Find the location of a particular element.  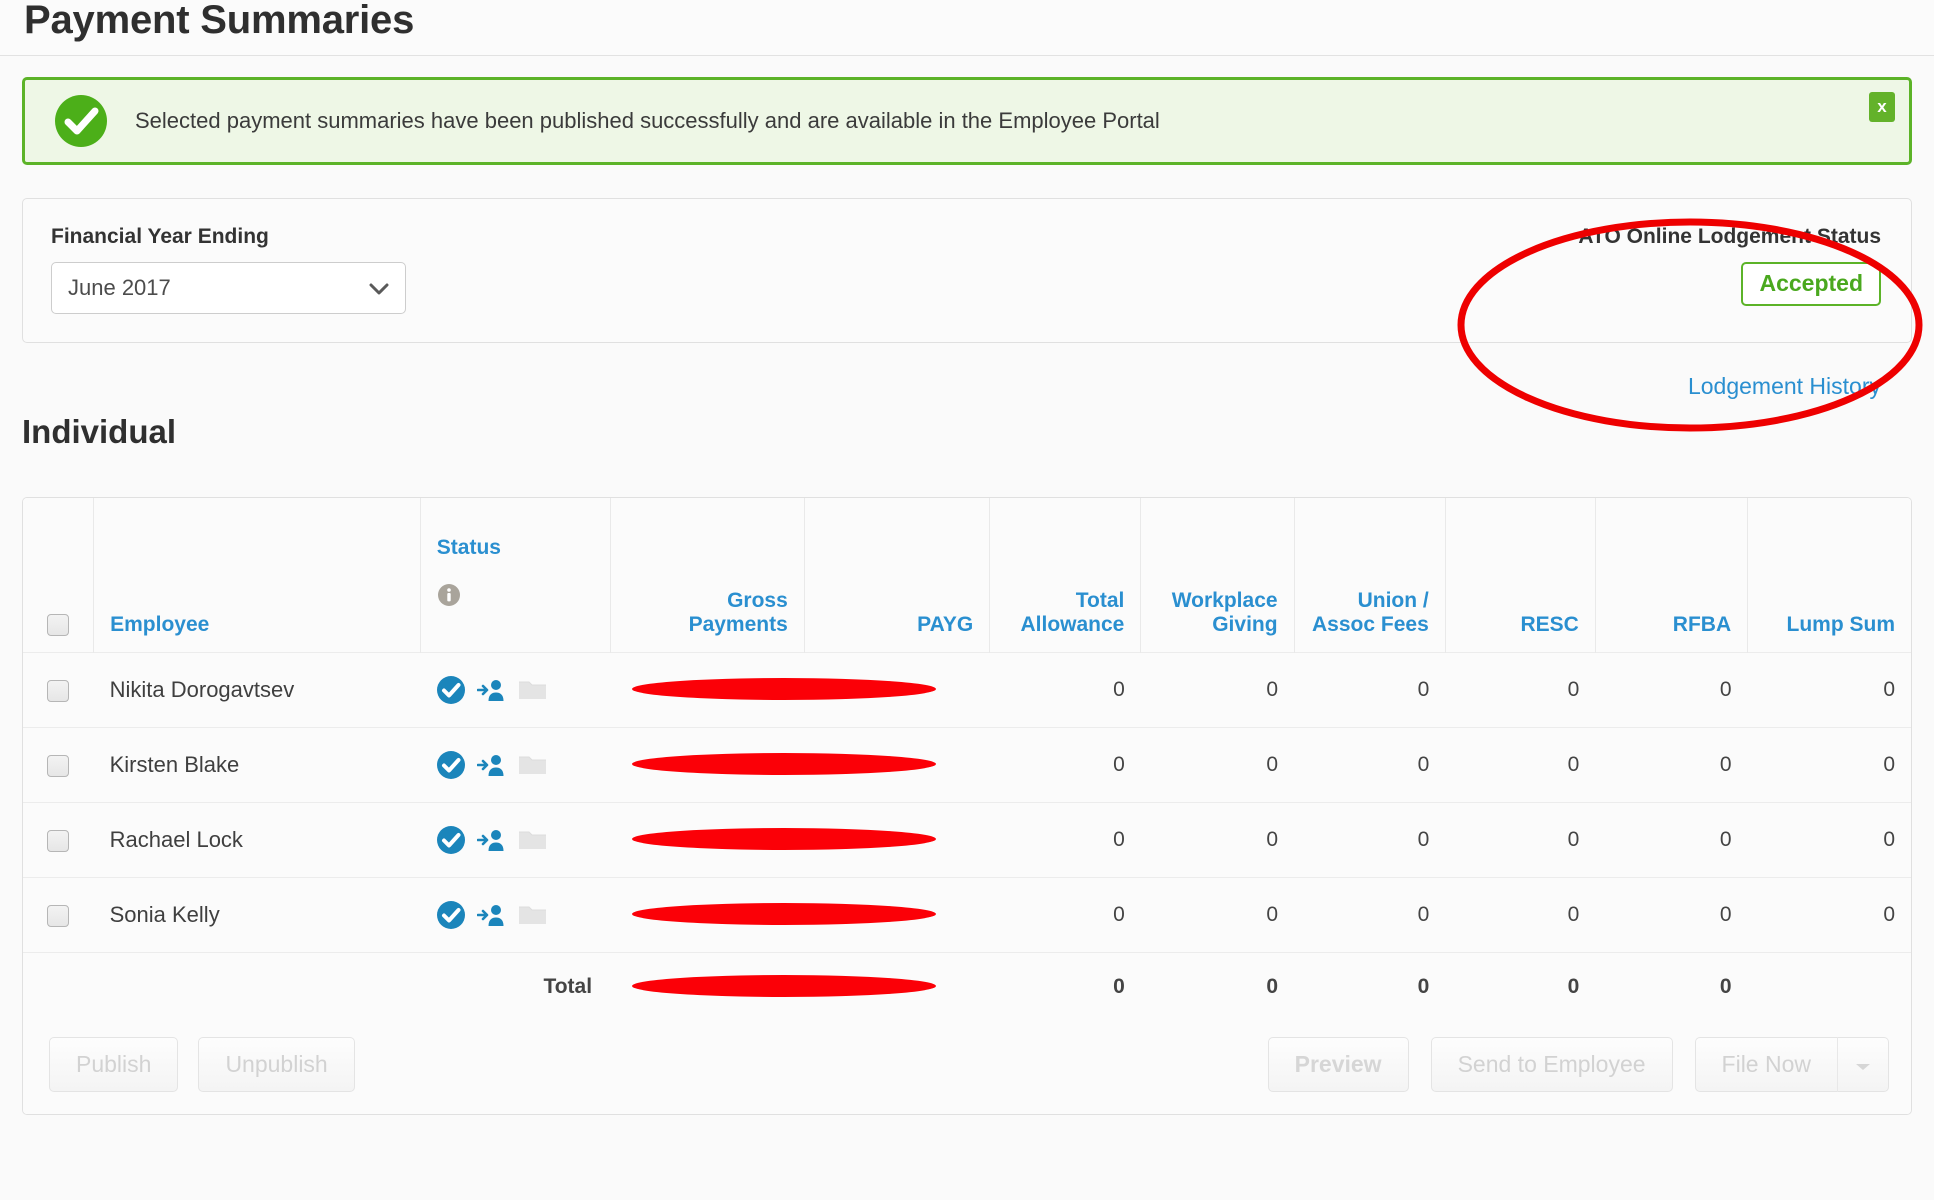

unpublish-button: Unpublish is located at coordinates (276, 1065).